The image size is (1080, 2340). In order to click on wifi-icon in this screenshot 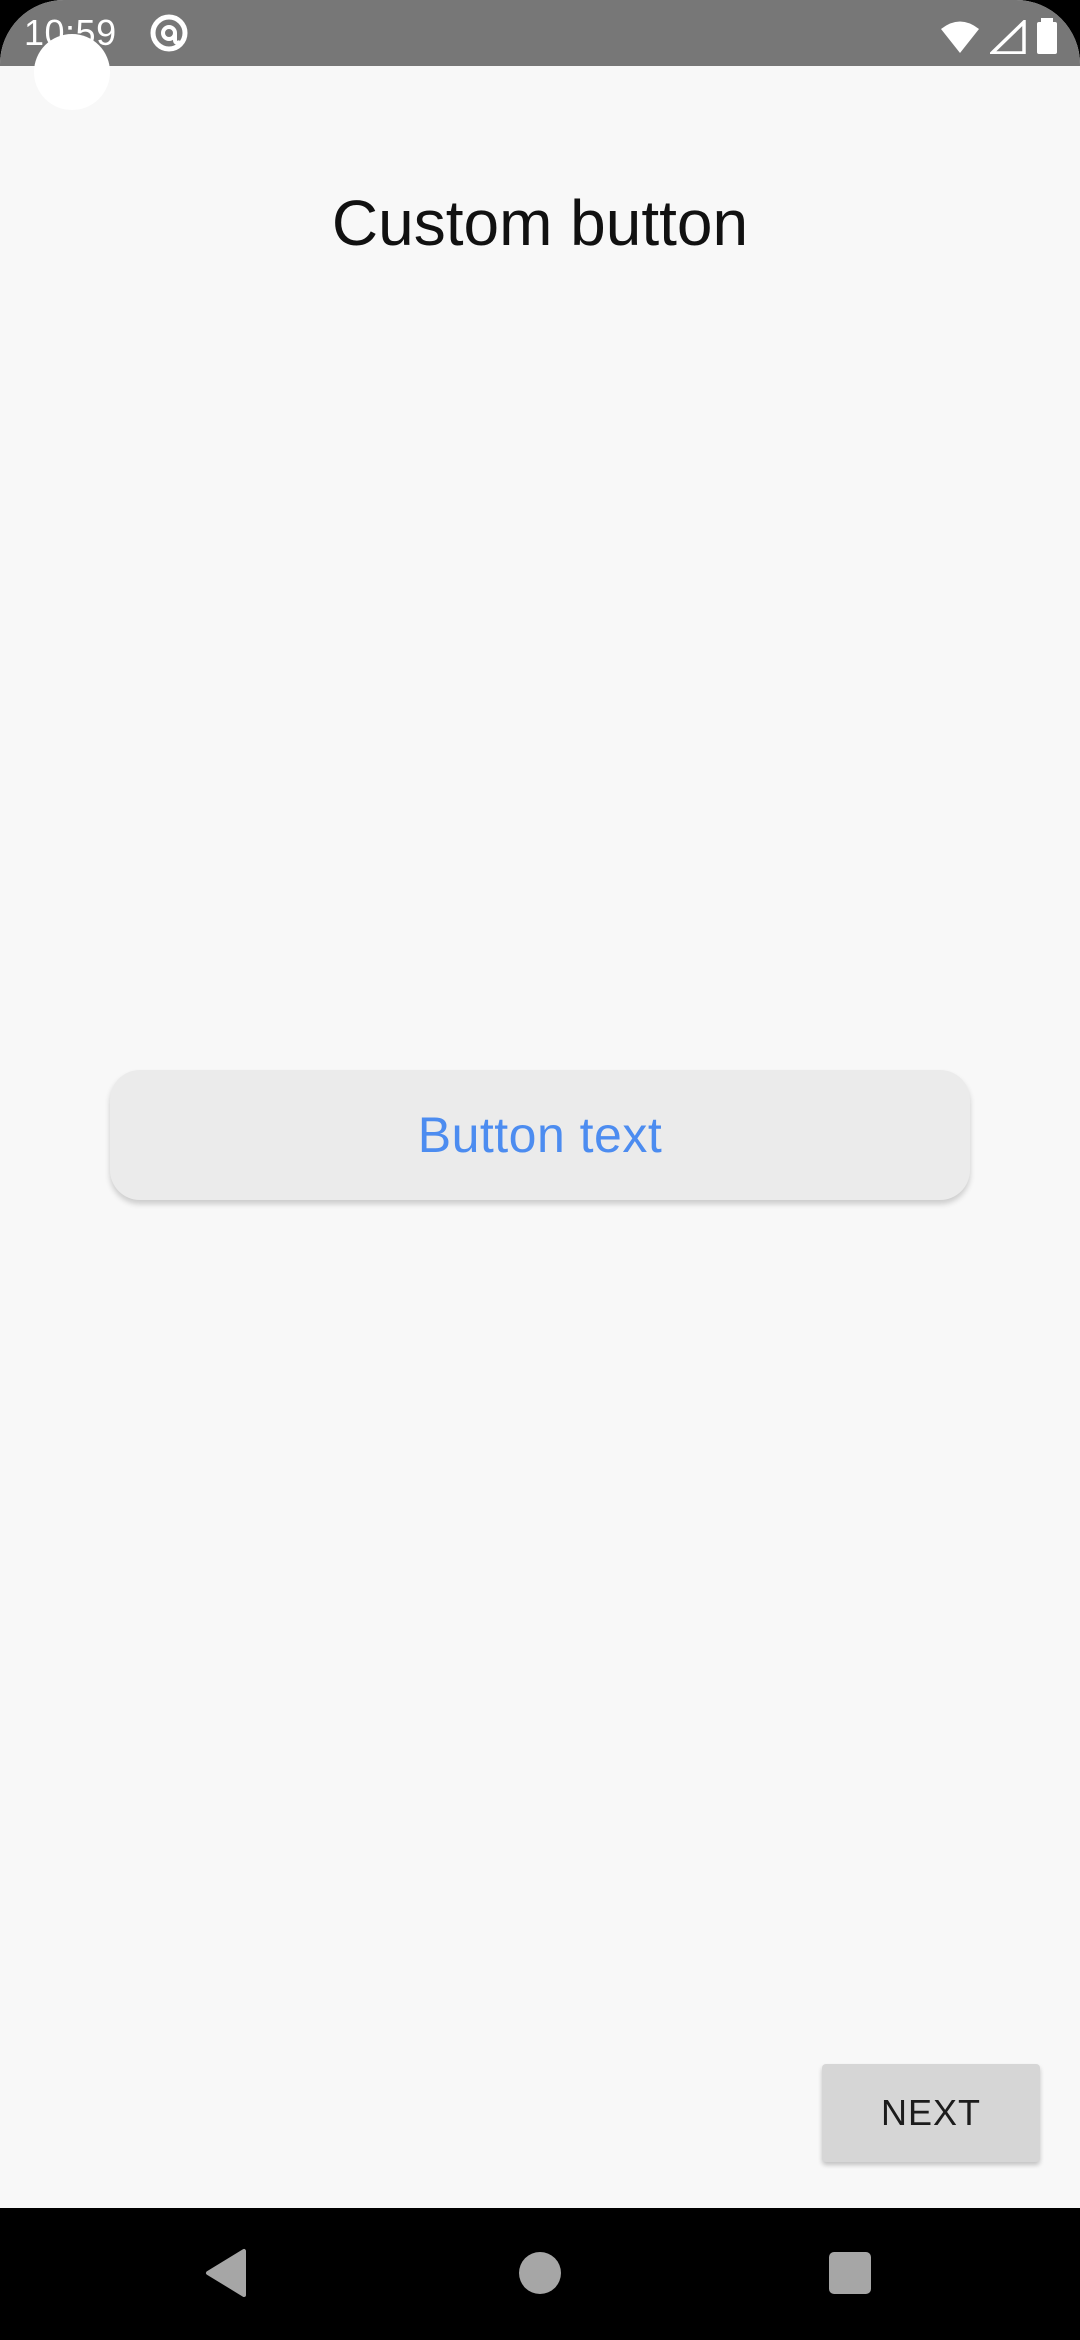, I will do `click(960, 37)`.